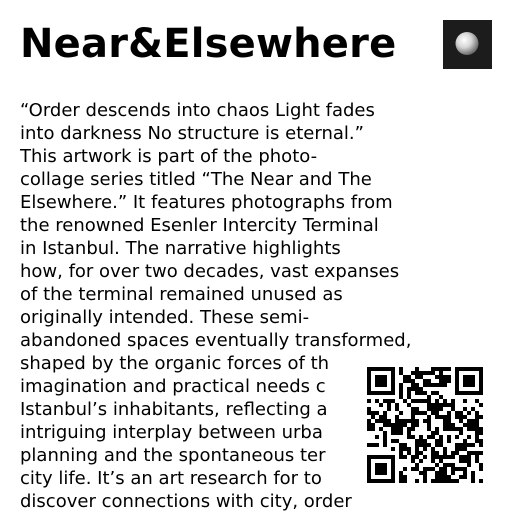  What do you see at coordinates (180, 248) in the screenshot?
I see `description-line: in Istanbul. The narrative highlights` at bounding box center [180, 248].